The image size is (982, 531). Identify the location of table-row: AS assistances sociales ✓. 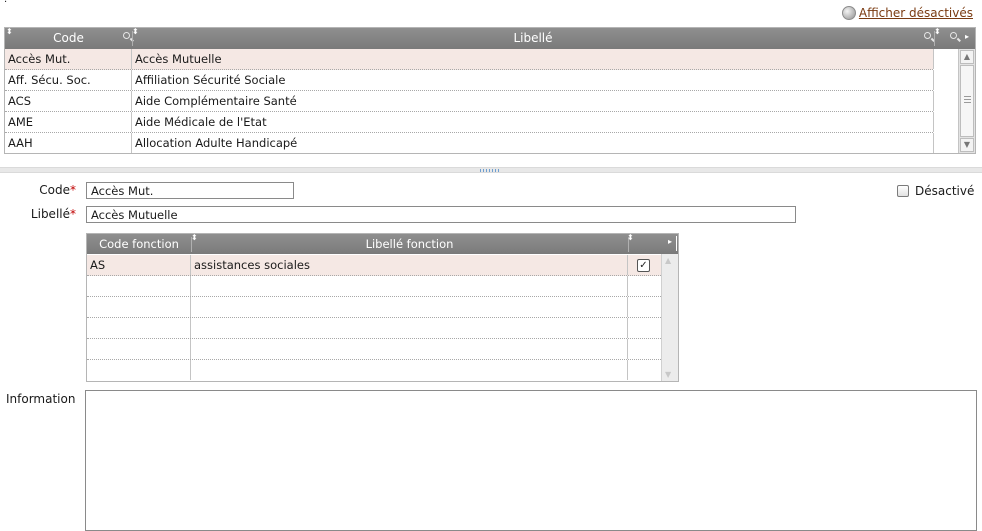
(374, 265).